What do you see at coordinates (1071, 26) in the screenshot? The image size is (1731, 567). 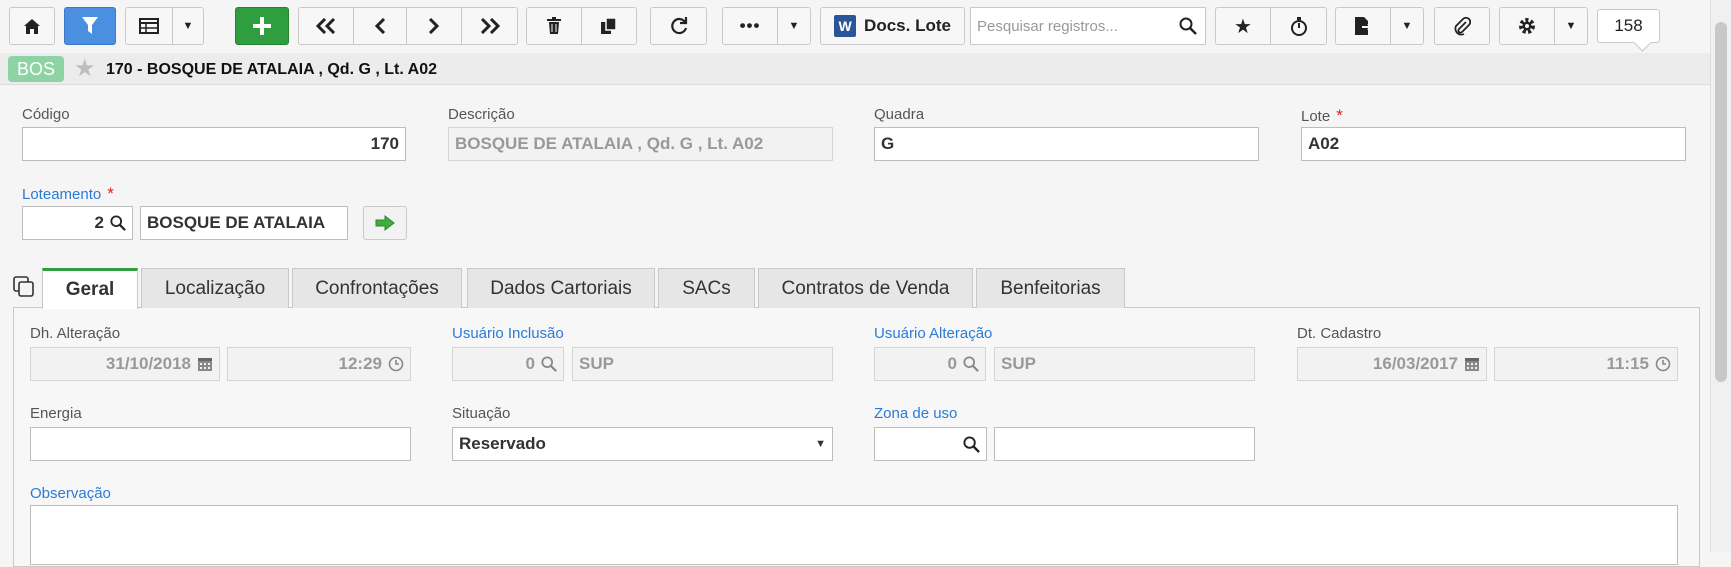 I see `search-input` at bounding box center [1071, 26].